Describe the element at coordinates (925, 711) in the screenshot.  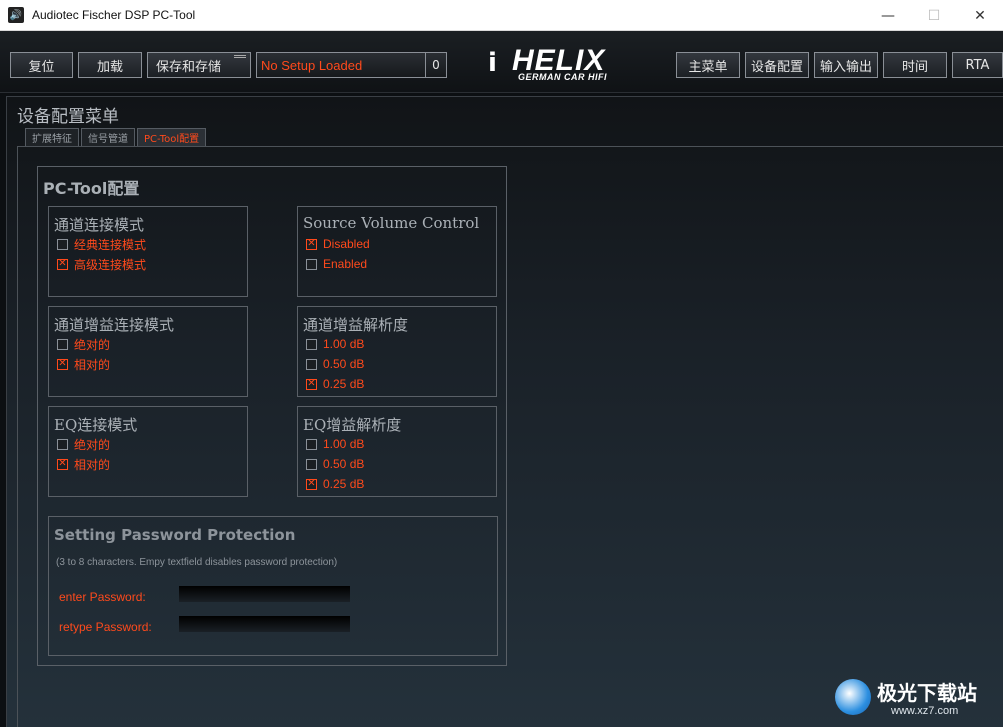
I see `watermark-url: www.xz7.com` at that location.